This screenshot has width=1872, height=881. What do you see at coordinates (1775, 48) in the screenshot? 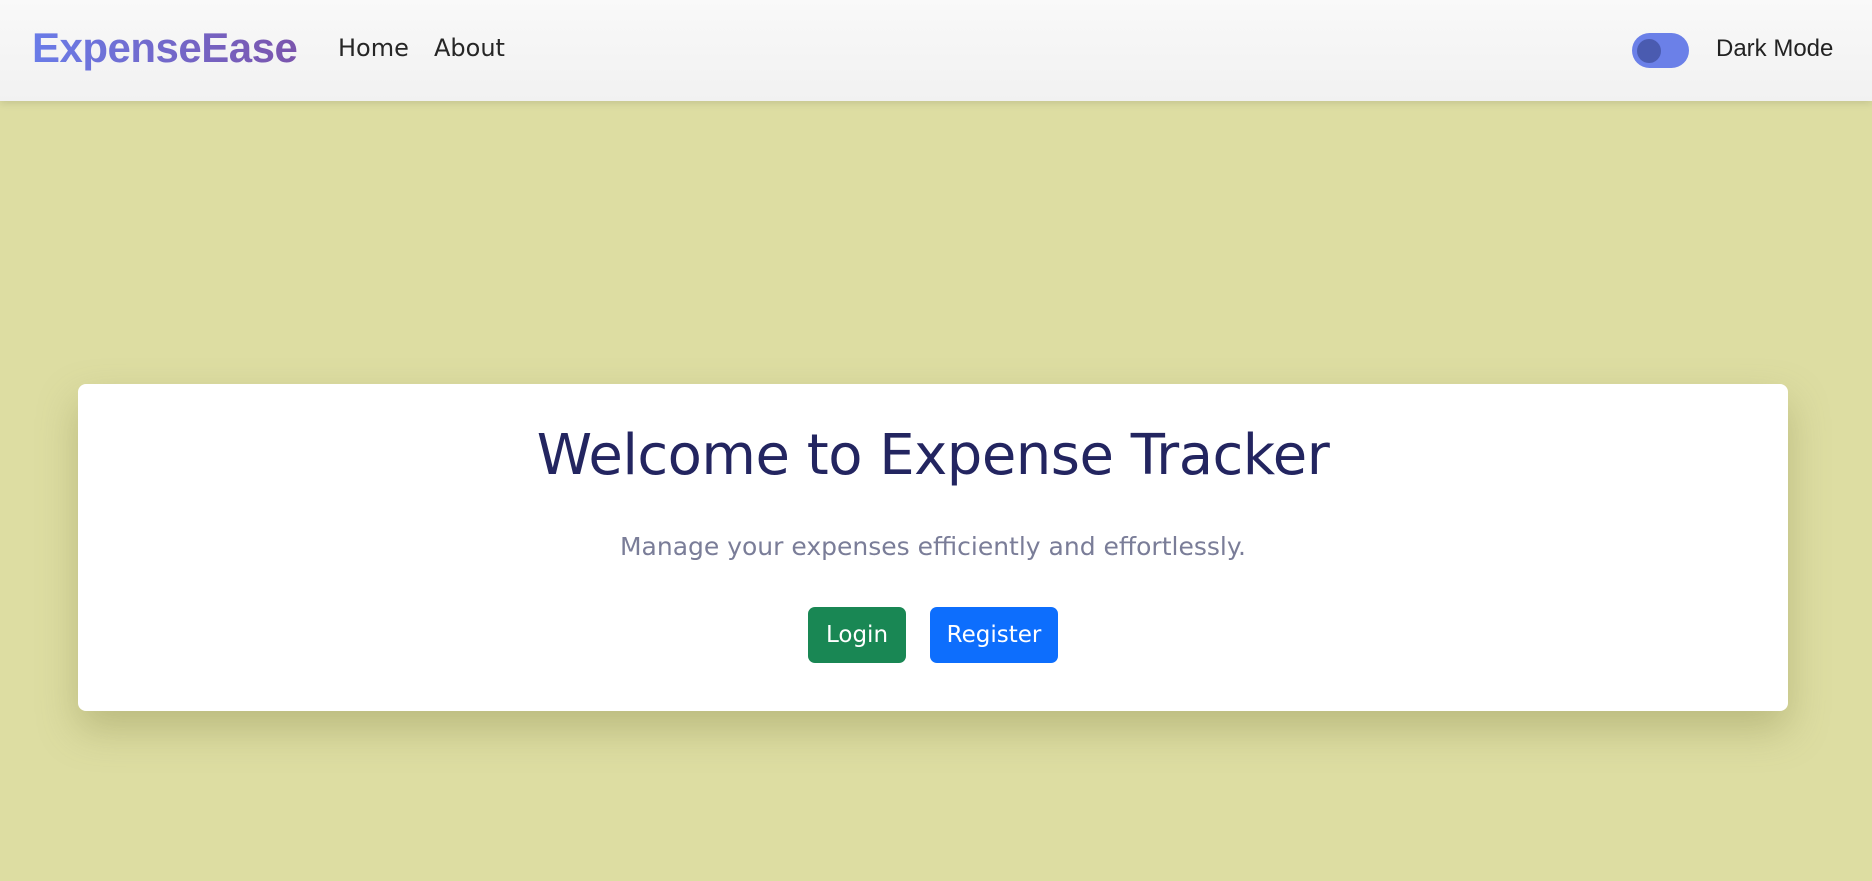
I see `dark-mode-label: Dark Mode` at bounding box center [1775, 48].